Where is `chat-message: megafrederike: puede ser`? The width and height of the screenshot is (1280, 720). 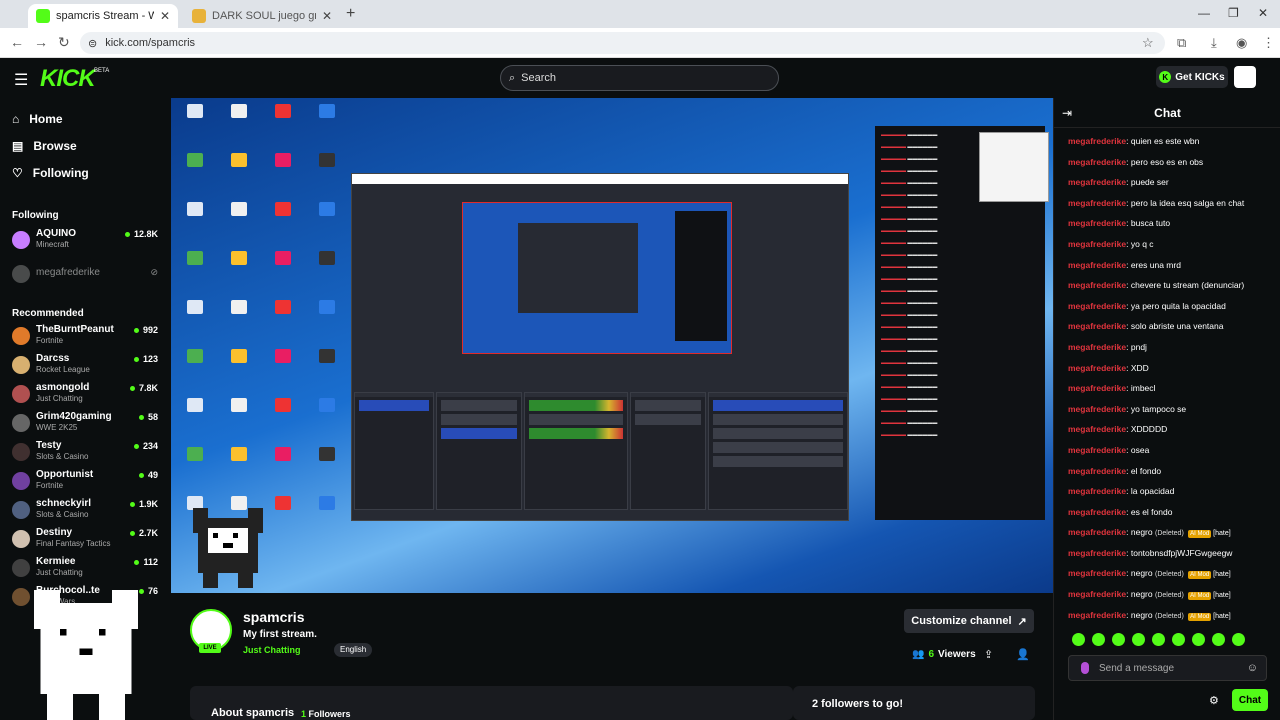 chat-message: megafrederike: puede ser is located at coordinates (1118, 182).